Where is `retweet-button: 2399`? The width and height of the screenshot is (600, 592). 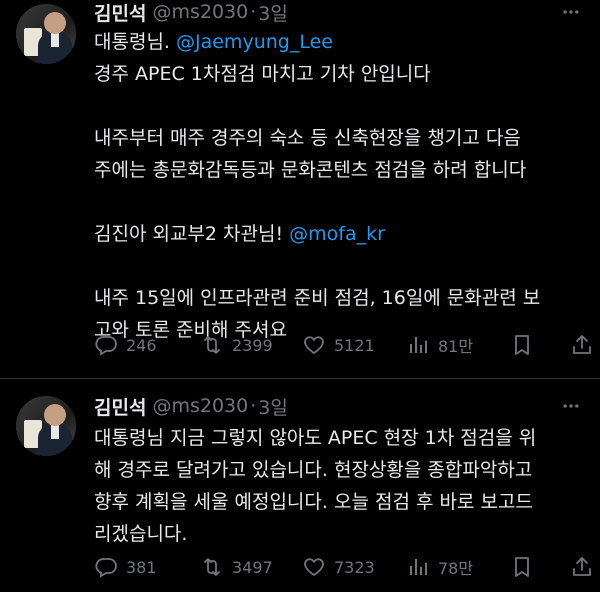 retweet-button: 2399 is located at coordinates (236, 345).